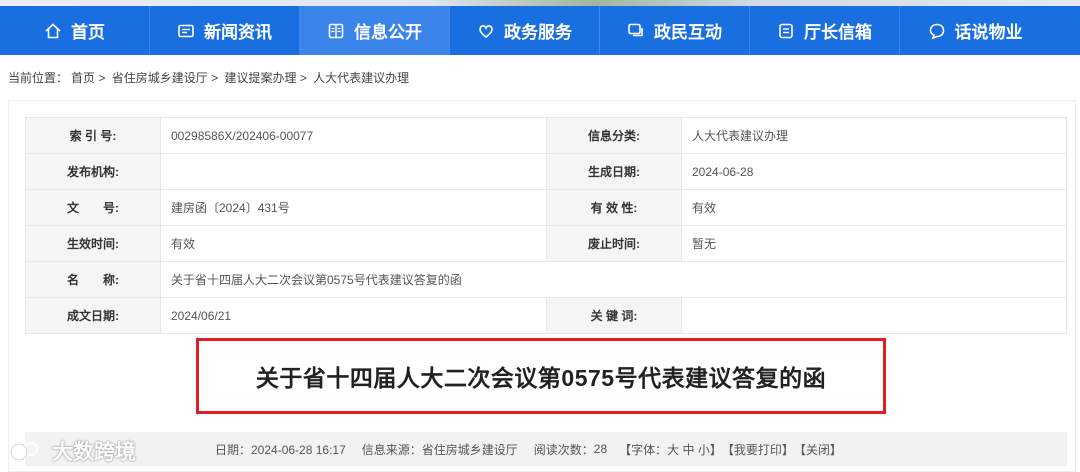  Describe the element at coordinates (715, 449) in the screenshot. I see `font-size-suffix: 】` at that location.